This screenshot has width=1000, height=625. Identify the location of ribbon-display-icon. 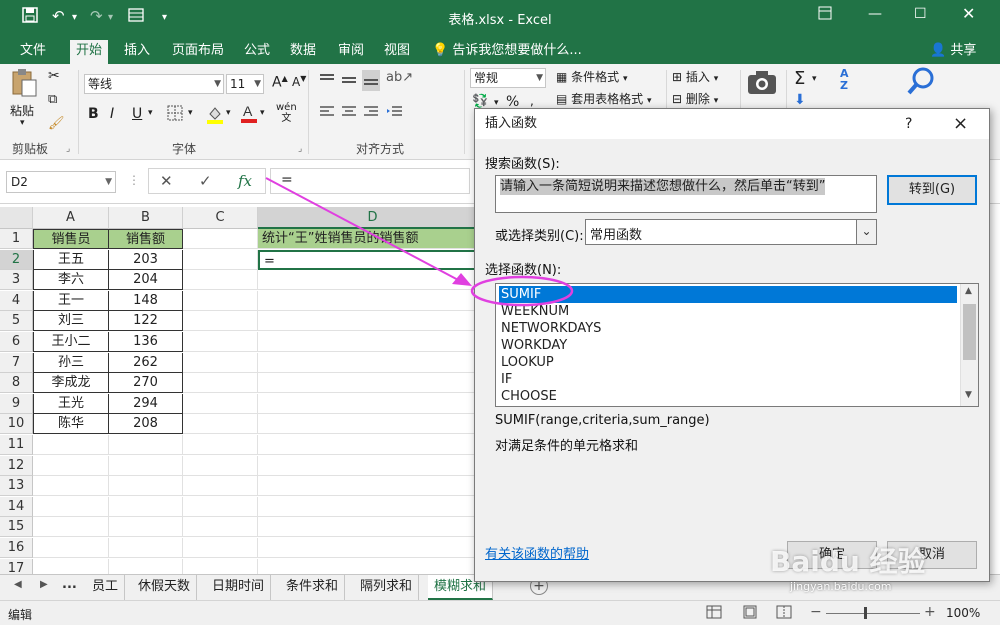
(825, 15).